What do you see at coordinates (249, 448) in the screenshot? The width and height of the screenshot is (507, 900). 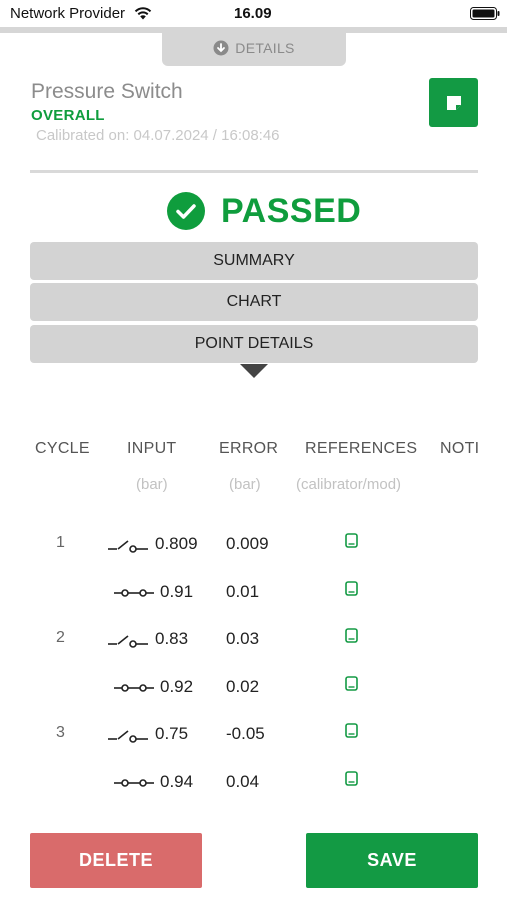 I see `header-error: ERROR` at bounding box center [249, 448].